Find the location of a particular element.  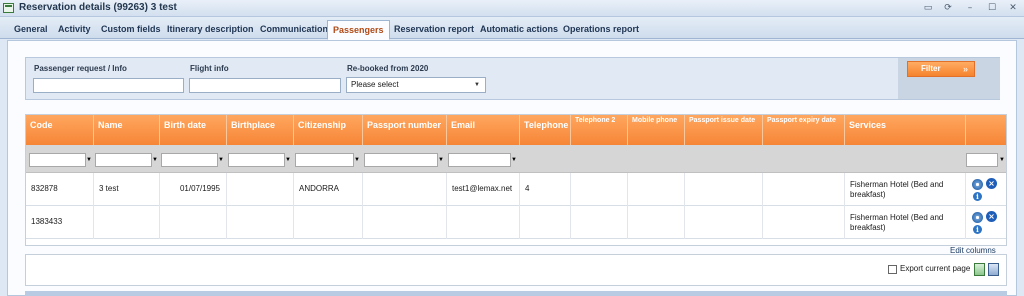

tab-passengers: Passengers is located at coordinates (358, 30).